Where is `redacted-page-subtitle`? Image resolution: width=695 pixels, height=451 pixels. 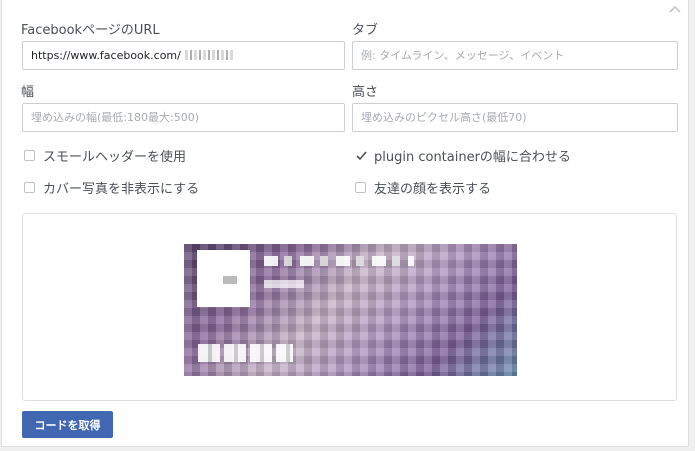 redacted-page-subtitle is located at coordinates (284, 284).